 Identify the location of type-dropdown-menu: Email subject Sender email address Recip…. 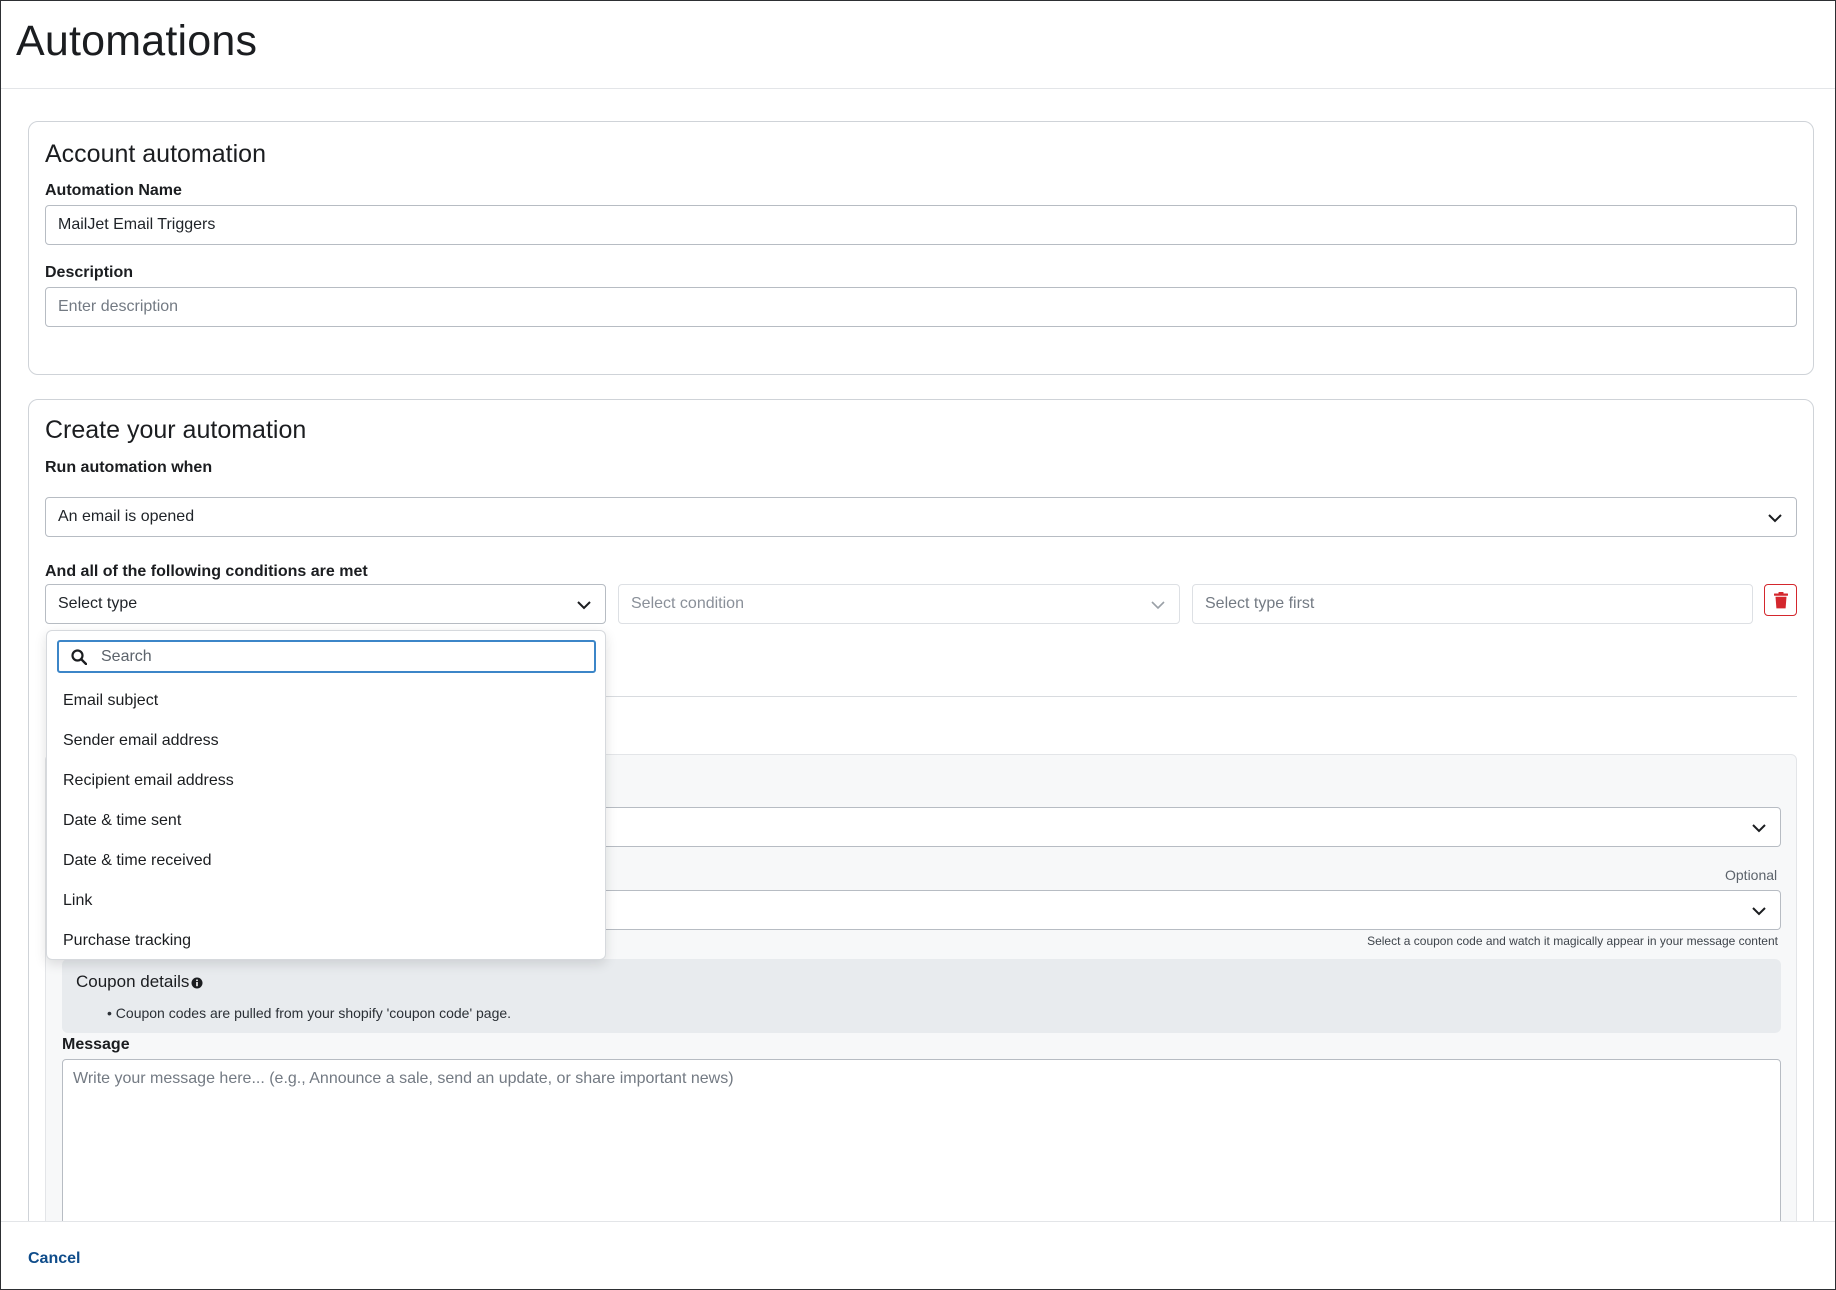
(326, 795).